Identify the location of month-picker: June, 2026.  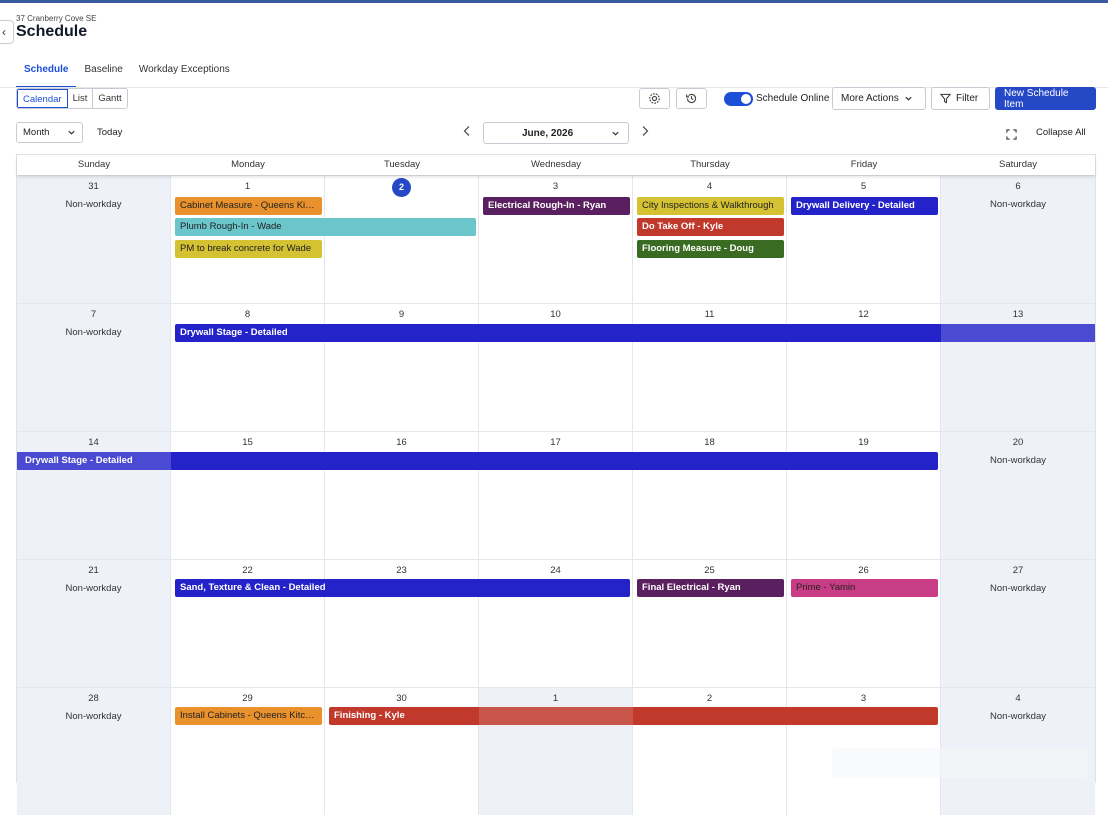
(556, 133).